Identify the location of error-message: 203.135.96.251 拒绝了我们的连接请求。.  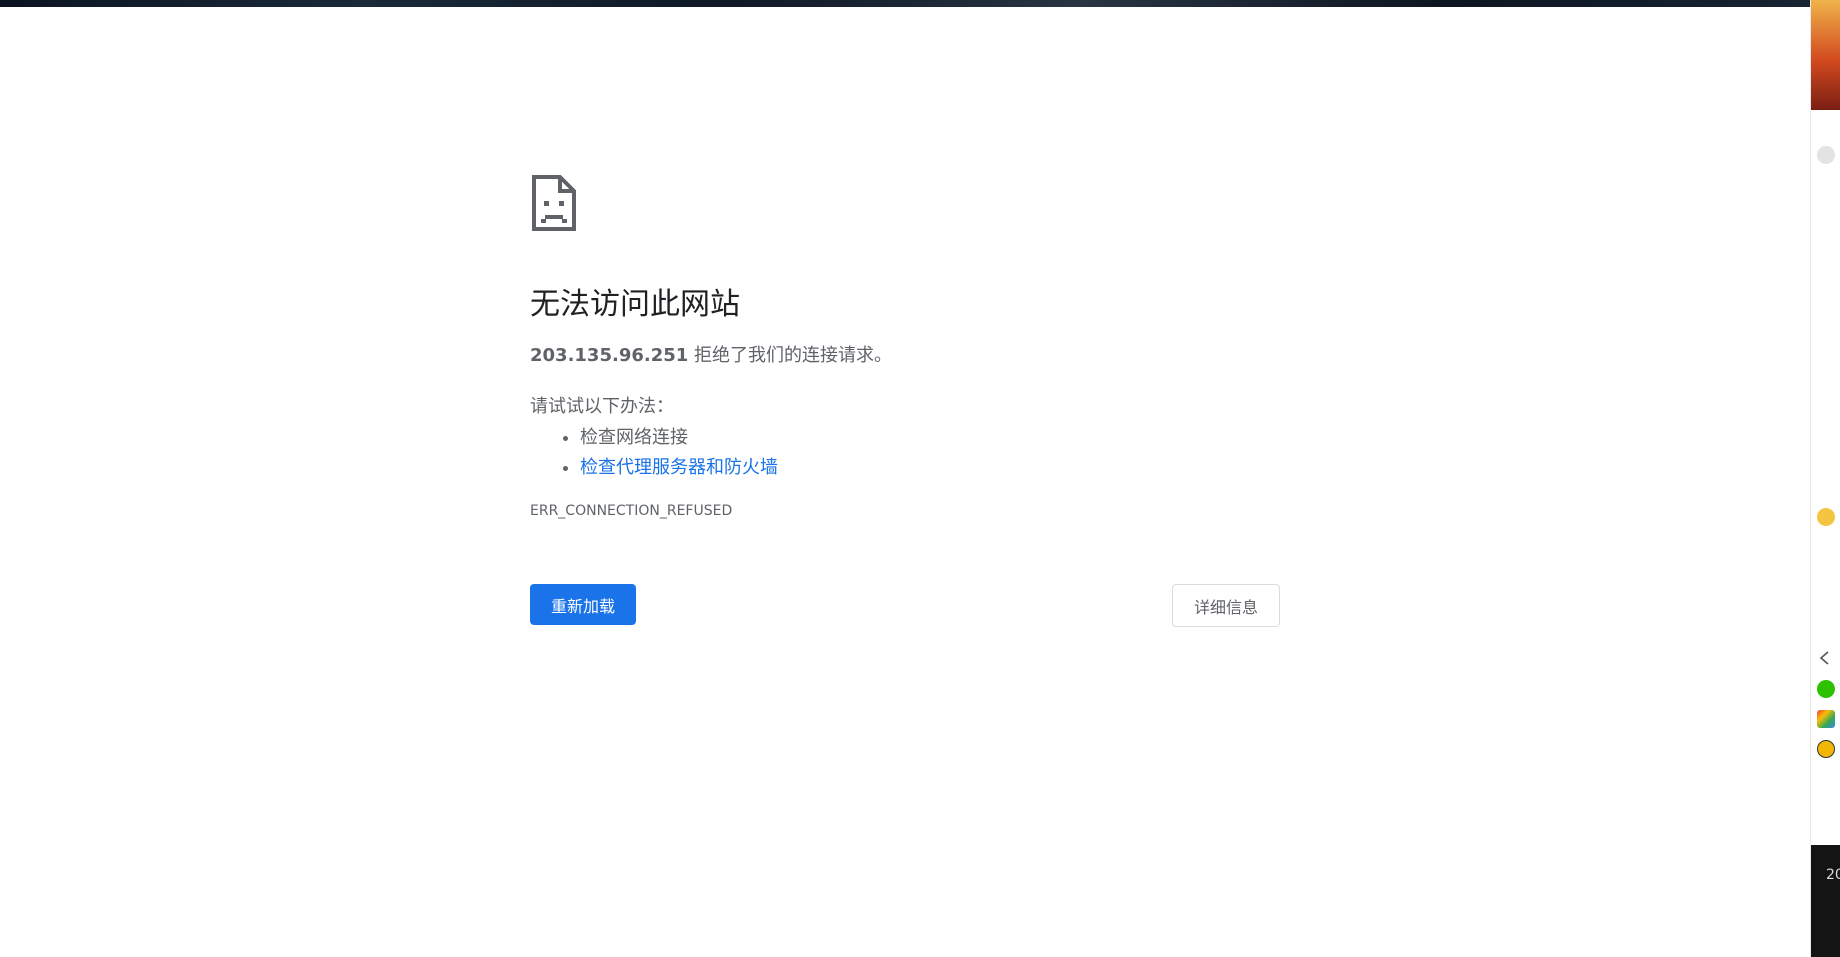
(905, 355).